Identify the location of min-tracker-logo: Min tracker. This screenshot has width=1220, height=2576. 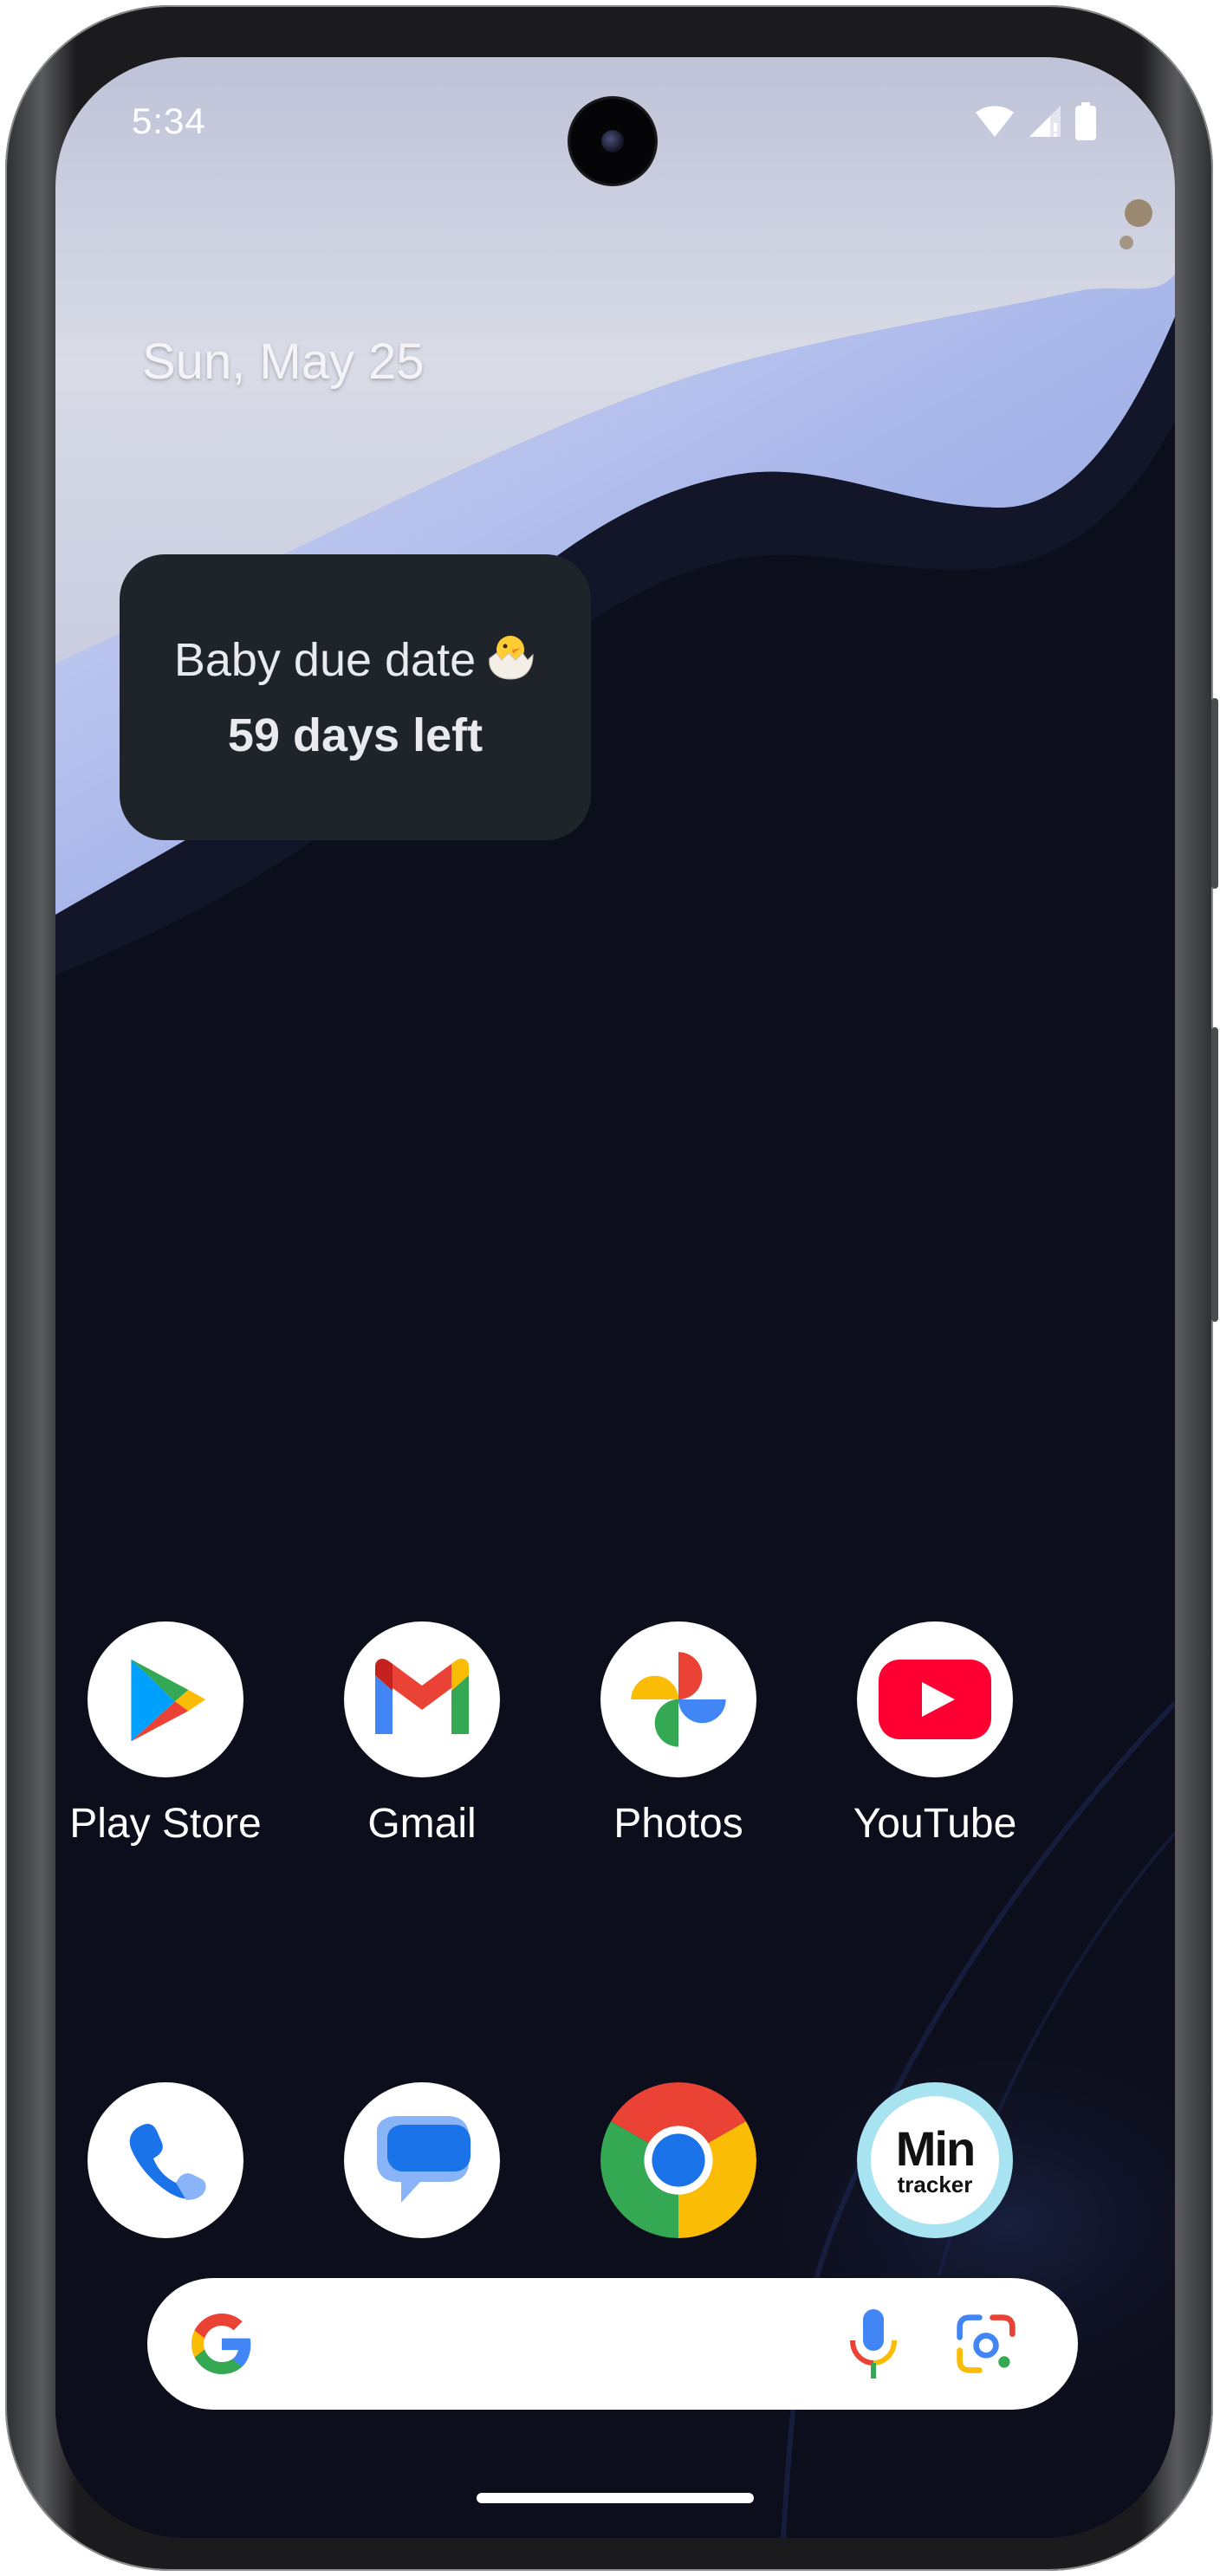
(935, 2160).